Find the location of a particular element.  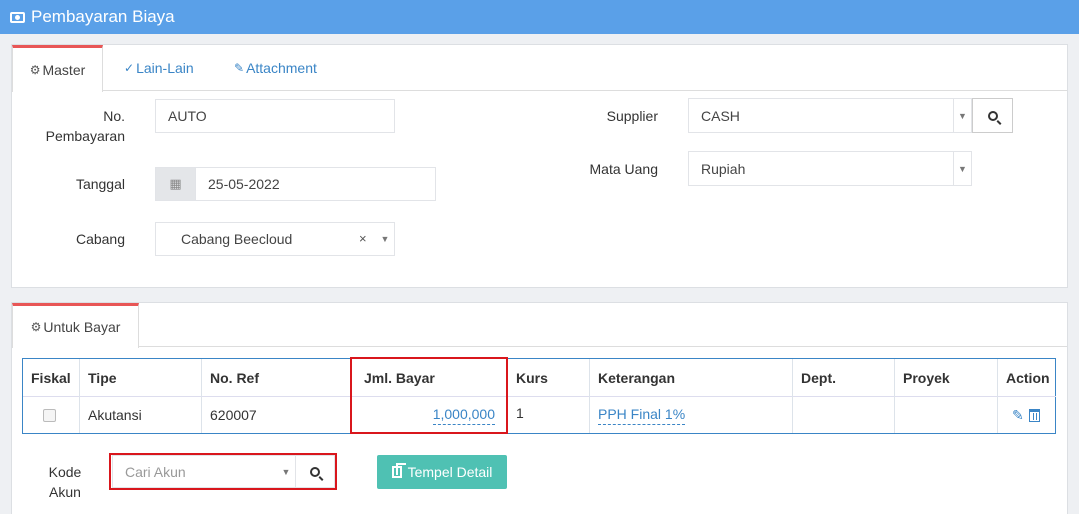

tanggal-input: 25-05-2022 is located at coordinates (315, 184).